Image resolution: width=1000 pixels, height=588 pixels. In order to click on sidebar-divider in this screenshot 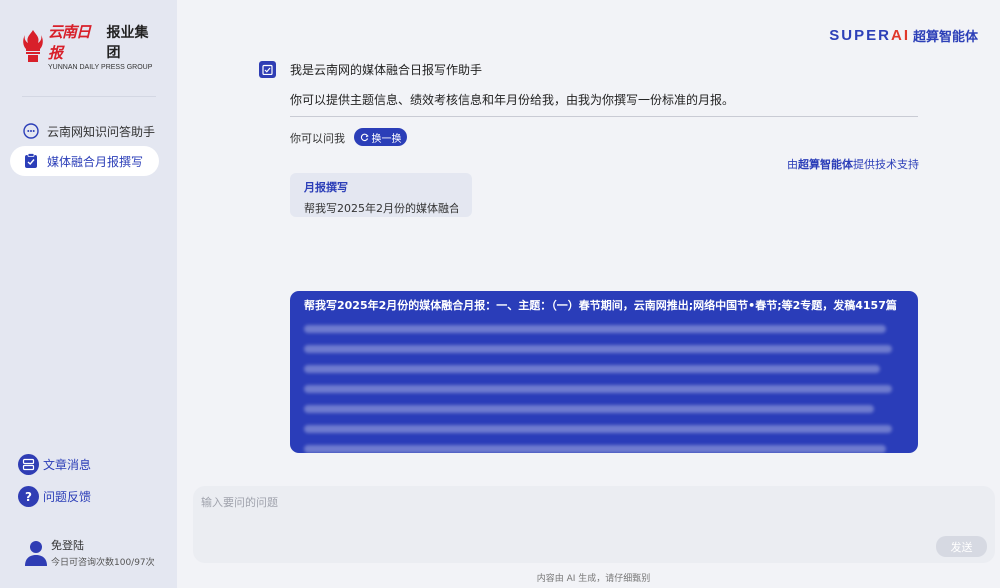, I will do `click(89, 96)`.